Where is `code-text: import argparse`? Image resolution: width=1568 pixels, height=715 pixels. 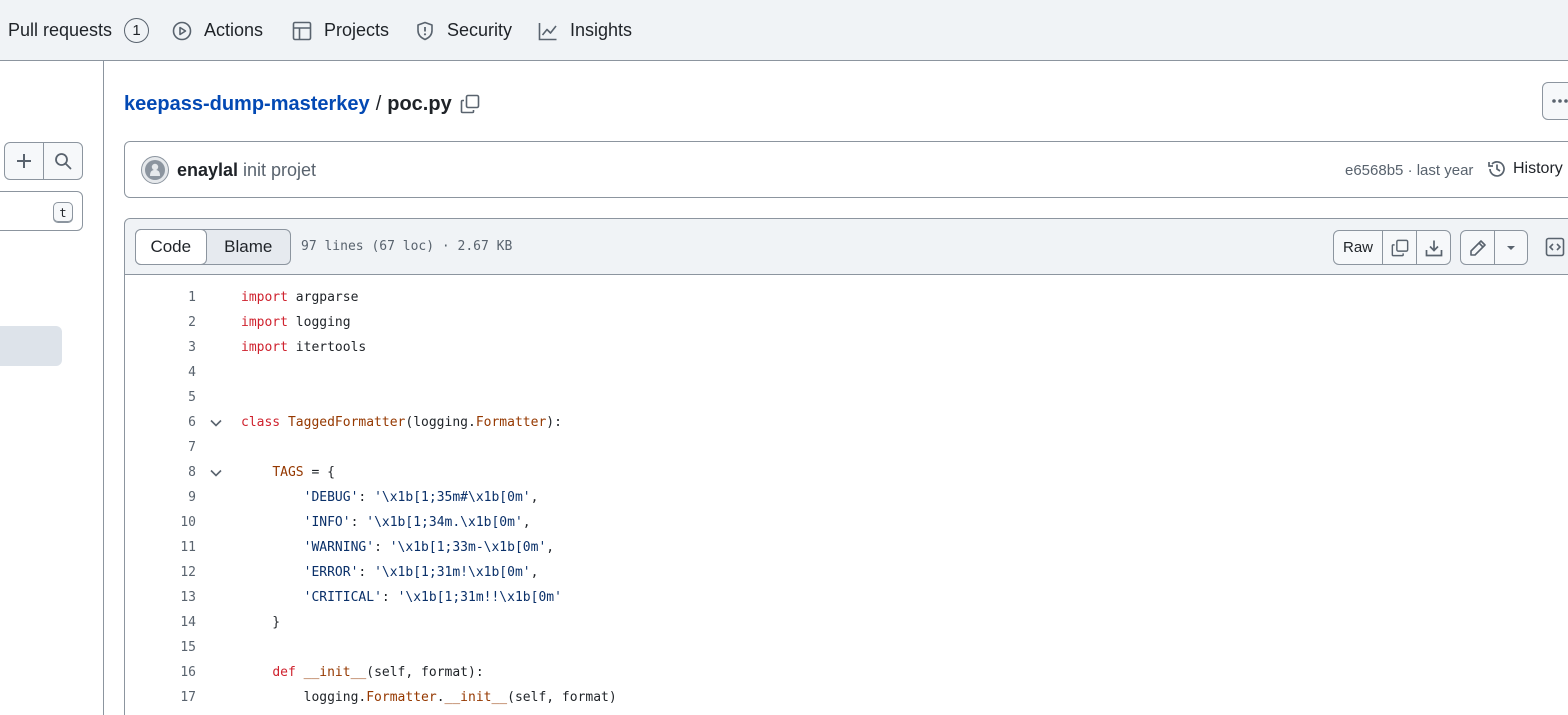
code-text: import argparse is located at coordinates (300, 297).